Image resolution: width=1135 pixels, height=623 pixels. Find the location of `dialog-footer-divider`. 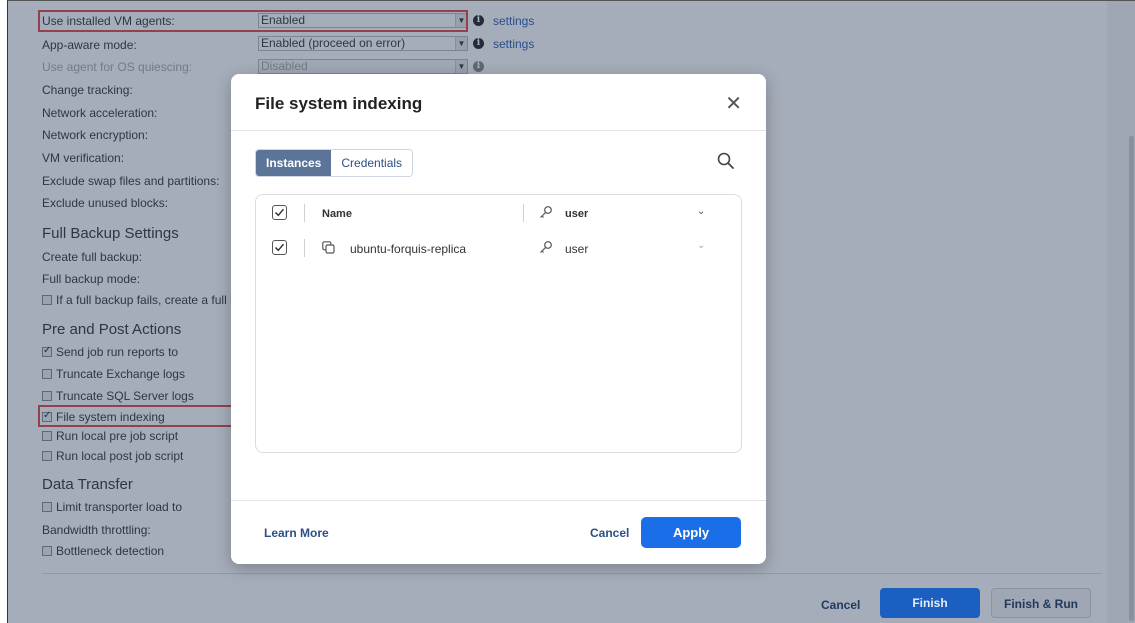

dialog-footer-divider is located at coordinates (498, 500).